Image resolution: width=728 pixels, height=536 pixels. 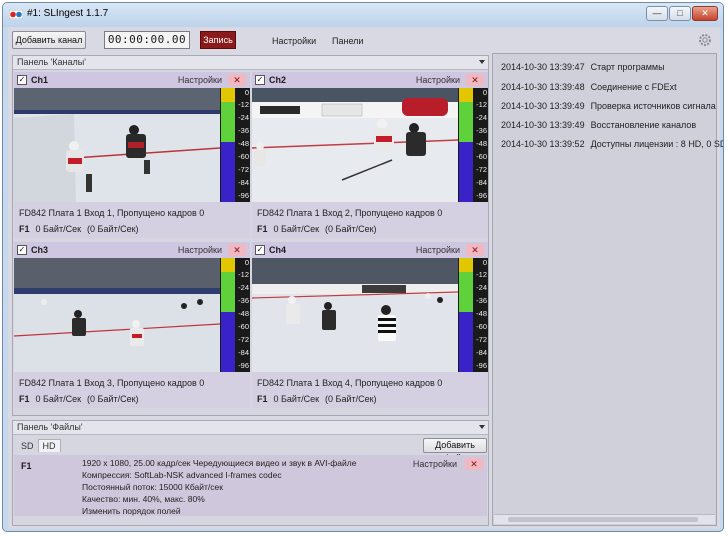 What do you see at coordinates (370, 250) in the screenshot?
I see `channel-header: ✓ Ch4 Настройки ✕` at bounding box center [370, 250].